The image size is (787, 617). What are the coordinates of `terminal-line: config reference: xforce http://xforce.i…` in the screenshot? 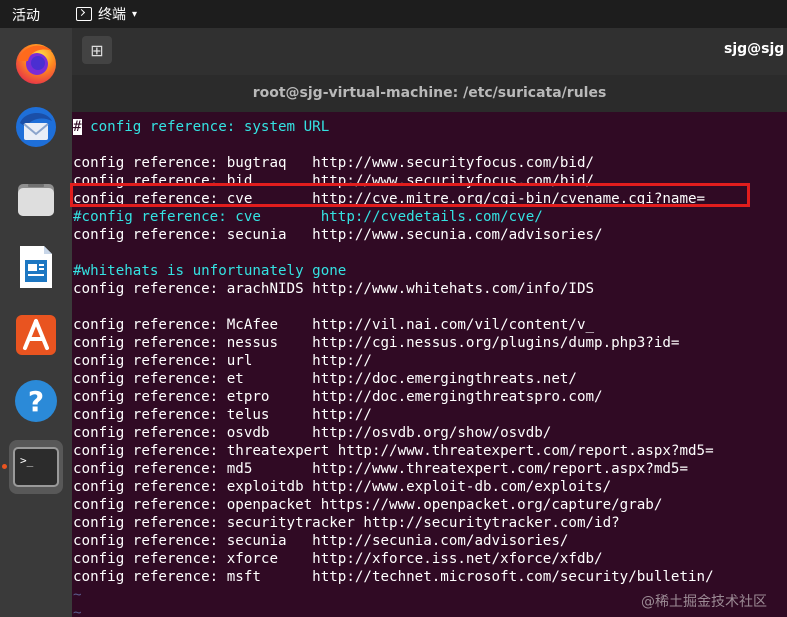 It's located at (338, 559).